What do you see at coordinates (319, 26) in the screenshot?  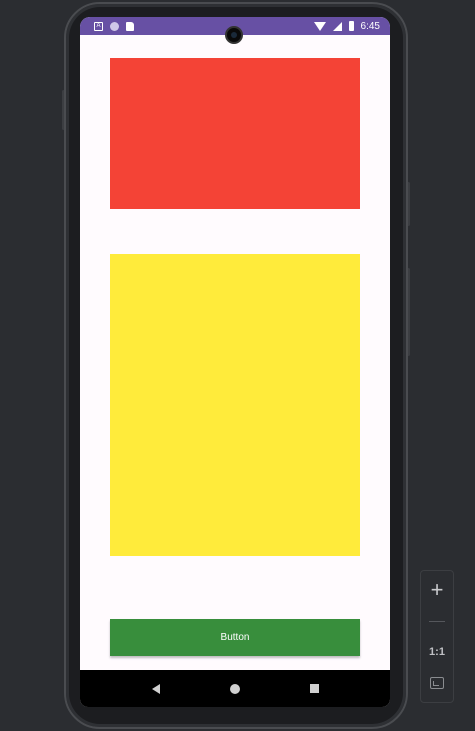 I see `wifi-icon` at bounding box center [319, 26].